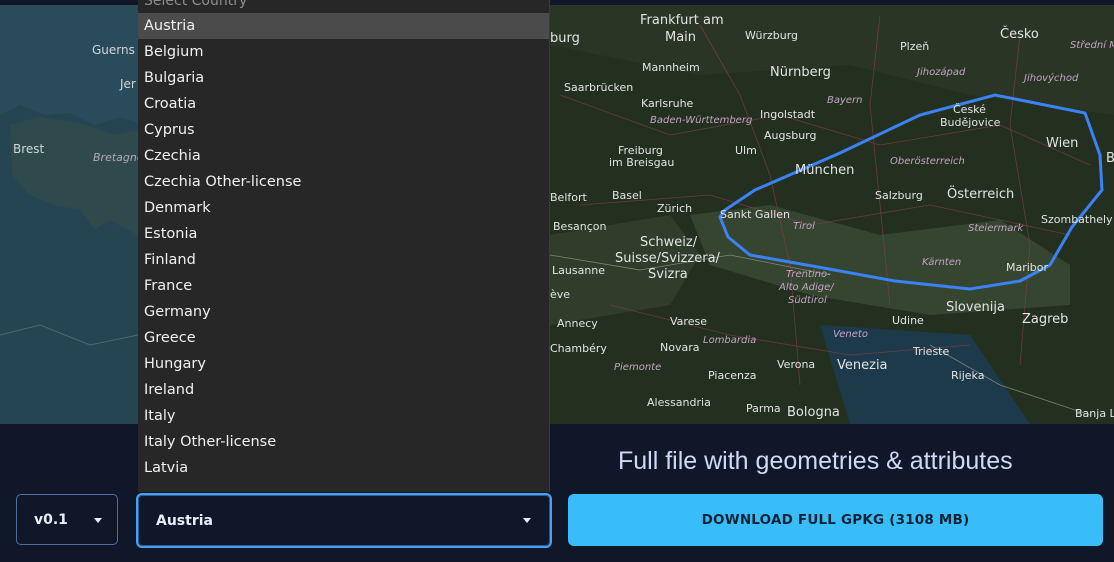 The width and height of the screenshot is (1114, 562). What do you see at coordinates (850, 334) in the screenshot?
I see `map-label: Veneto` at bounding box center [850, 334].